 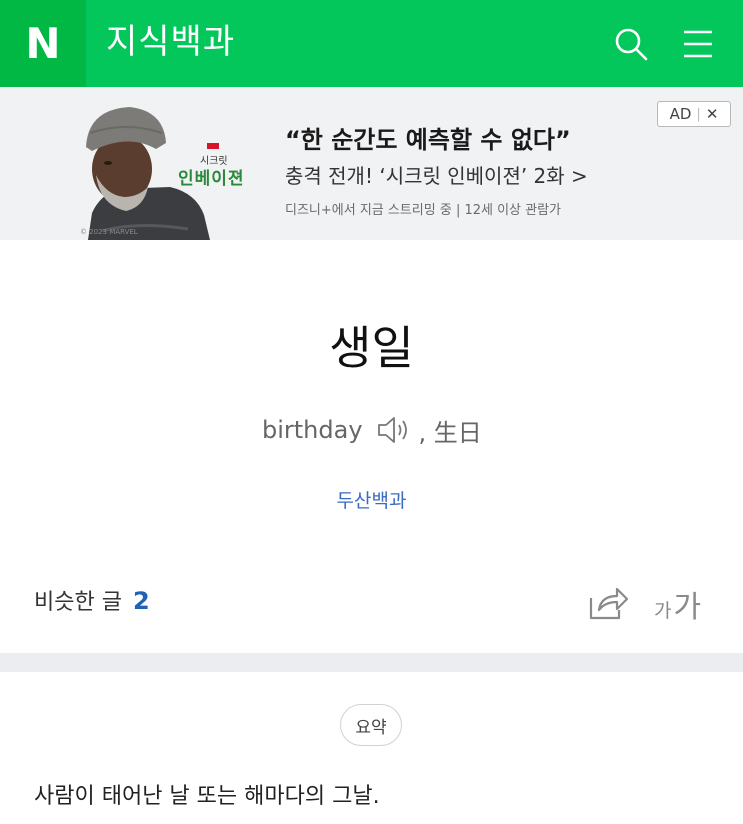 I want to click on entry-hanja: , 生日, so click(x=450, y=432).